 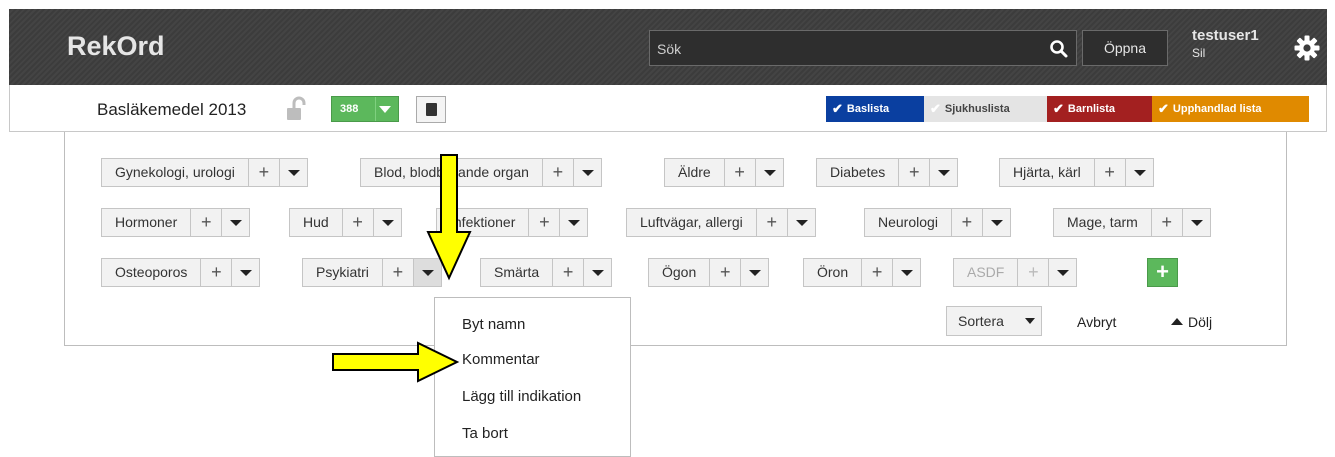 What do you see at coordinates (669, 49) in the screenshot?
I see `search-placeholder: Sök` at bounding box center [669, 49].